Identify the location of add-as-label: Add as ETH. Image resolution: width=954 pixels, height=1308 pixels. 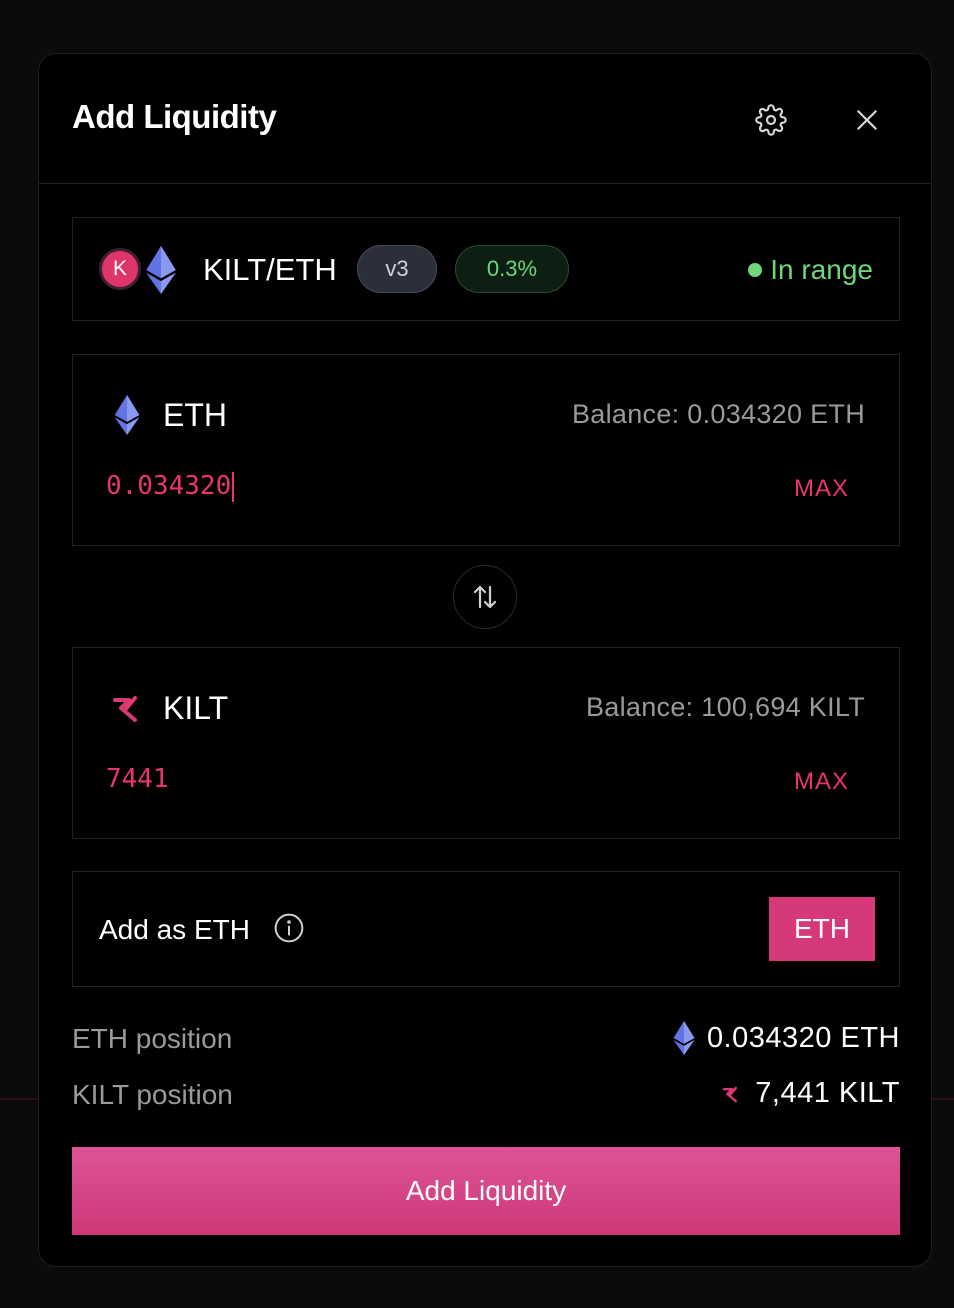
(174, 929).